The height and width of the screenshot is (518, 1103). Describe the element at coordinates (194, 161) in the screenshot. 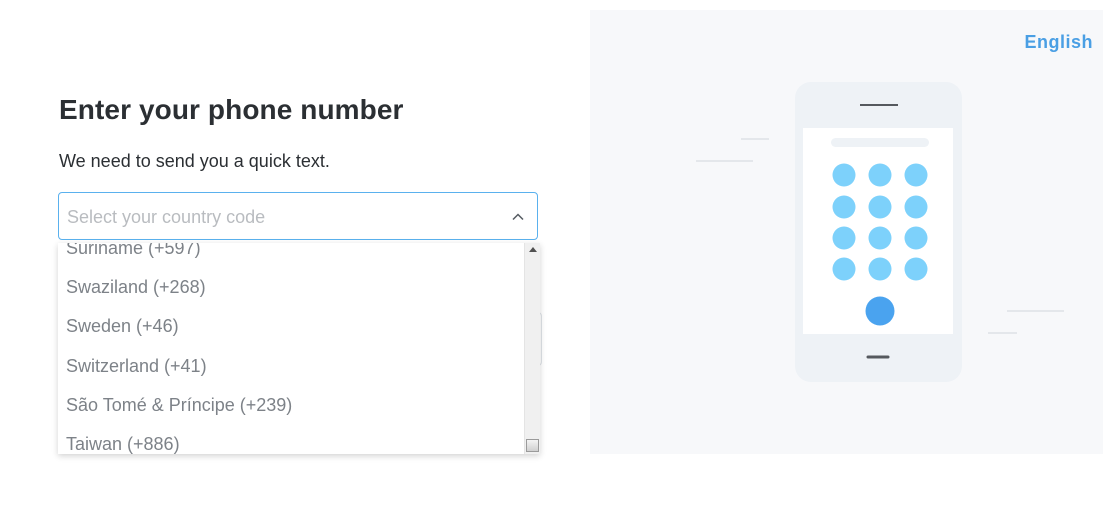

I see `page-subtitle: We need to send you a quick text.` at that location.